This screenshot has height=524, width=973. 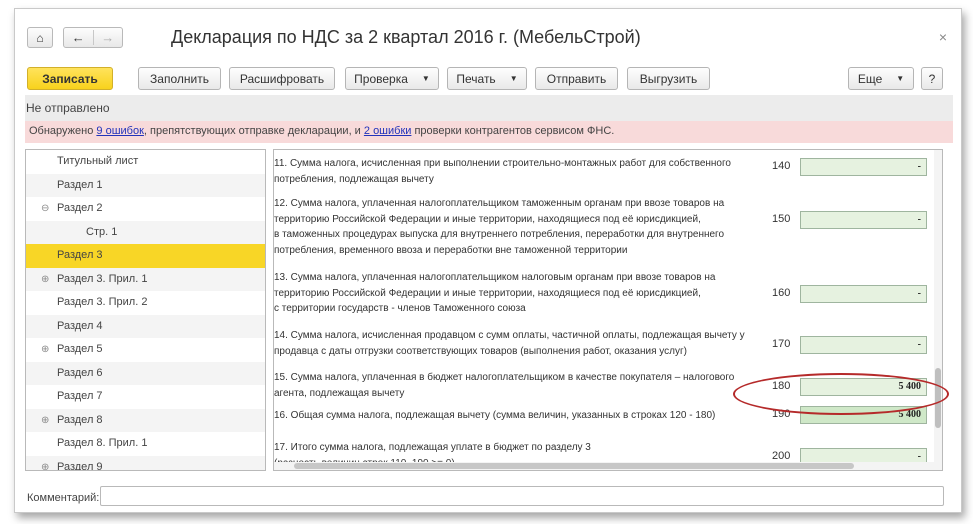 I want to click on comment-label: Комментарий:, so click(x=63, y=498).